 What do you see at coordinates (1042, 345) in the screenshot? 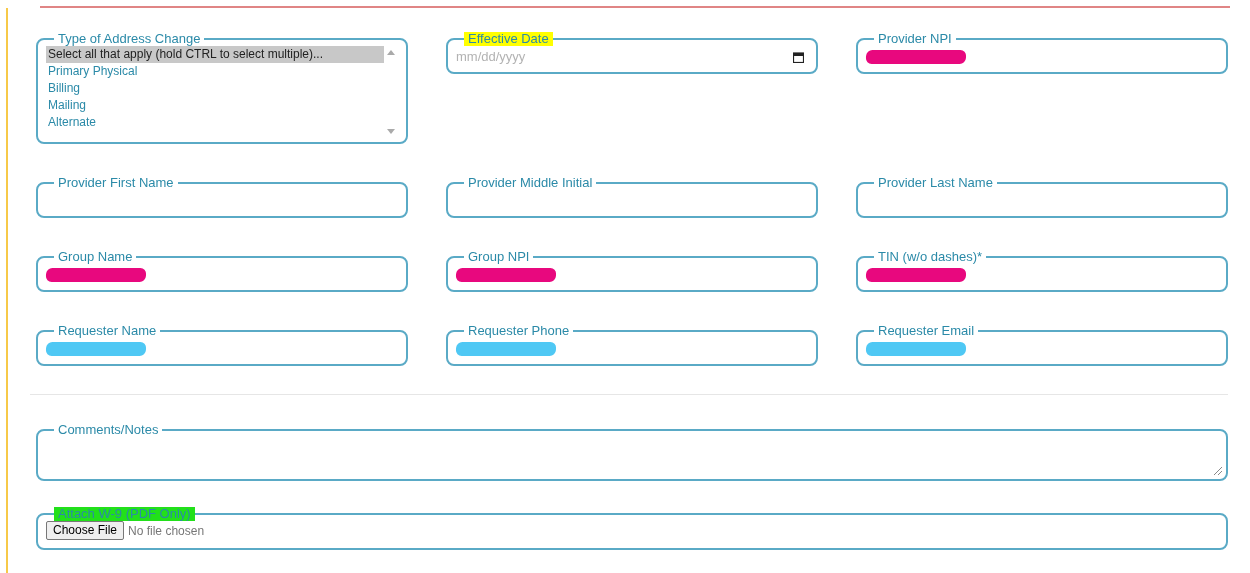
I see `text-field: Requester Email` at bounding box center [1042, 345].